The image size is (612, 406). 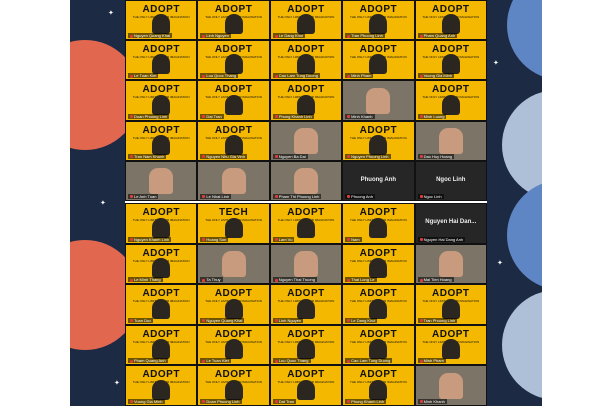 I want to click on participant-tile: Nguyen Ba Dai, so click(x=306, y=140).